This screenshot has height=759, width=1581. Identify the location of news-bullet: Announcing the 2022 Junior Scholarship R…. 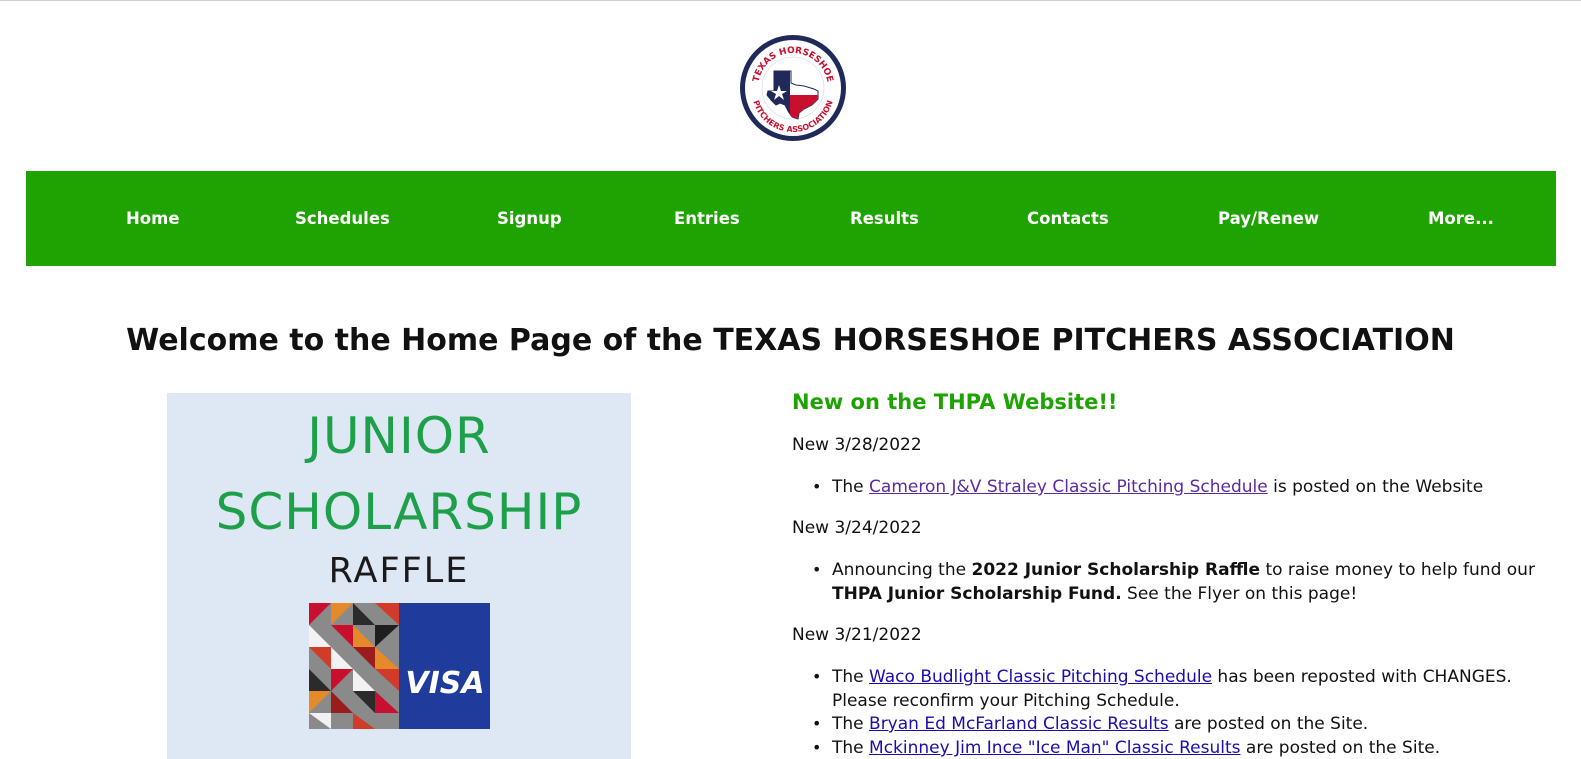
(1174, 582).